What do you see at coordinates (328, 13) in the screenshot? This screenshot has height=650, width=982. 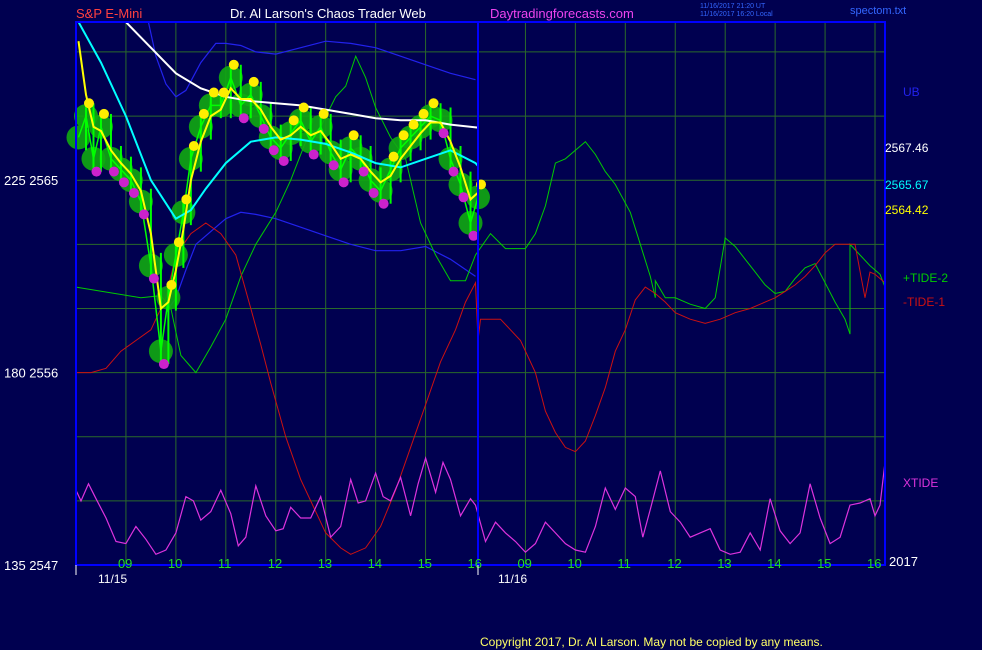 I see `site-title: Dr. Al Larson's Chaos Trader Web` at bounding box center [328, 13].